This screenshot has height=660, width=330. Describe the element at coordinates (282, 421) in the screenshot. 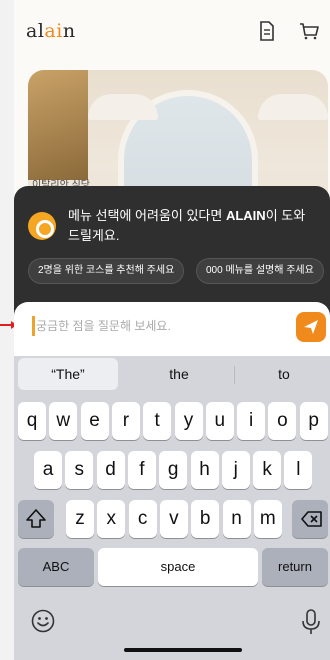

I see `key-o: o` at that location.